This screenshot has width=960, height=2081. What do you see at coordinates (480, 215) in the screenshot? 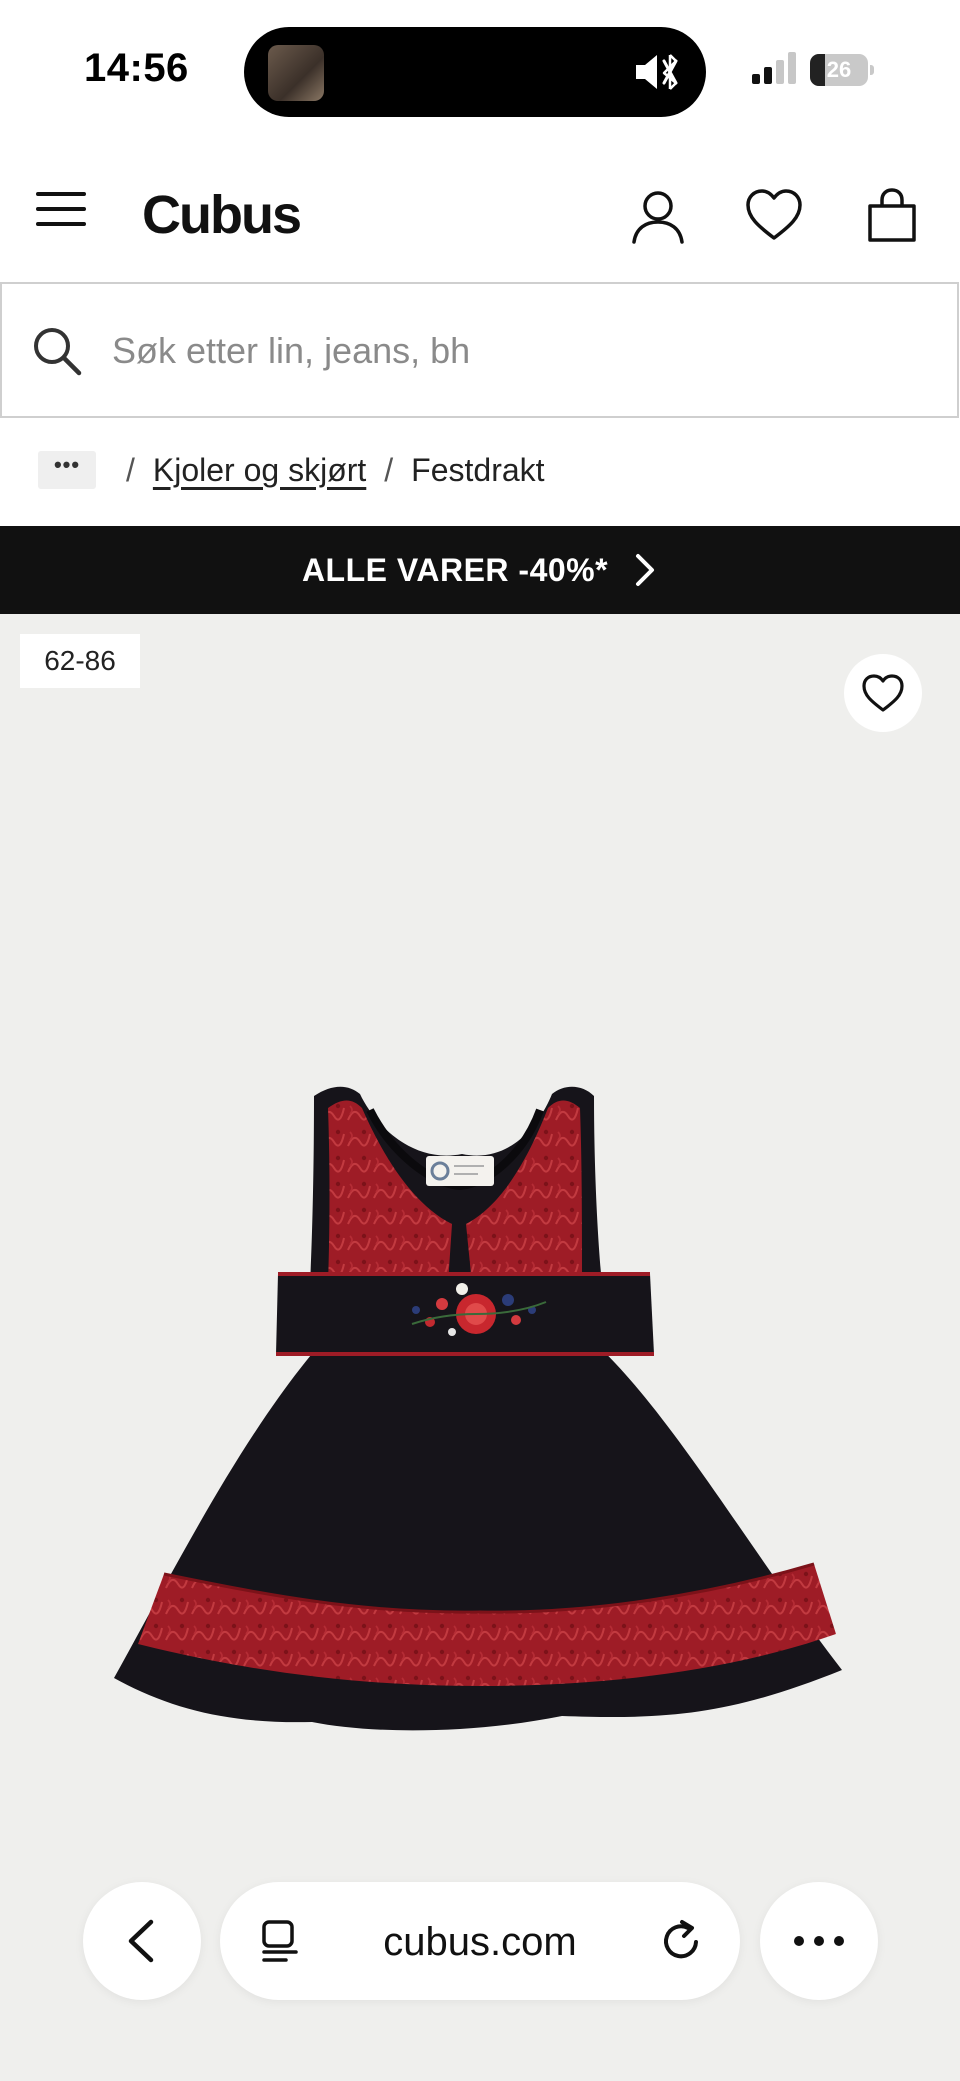
I see `site-header: Cubus` at bounding box center [480, 215].